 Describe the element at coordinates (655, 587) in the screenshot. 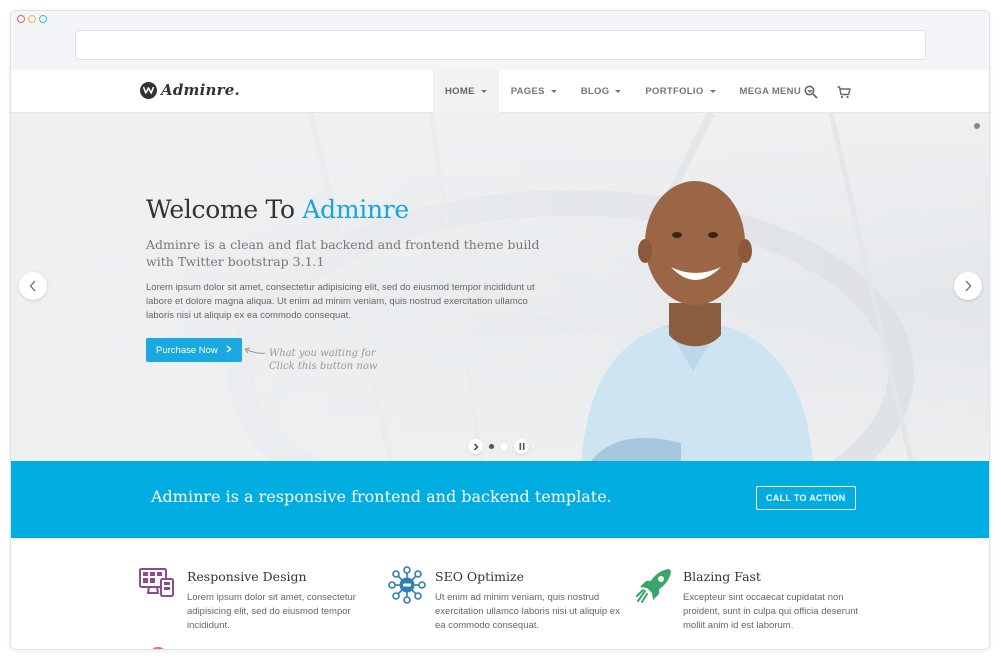

I see `rocket-icon` at that location.